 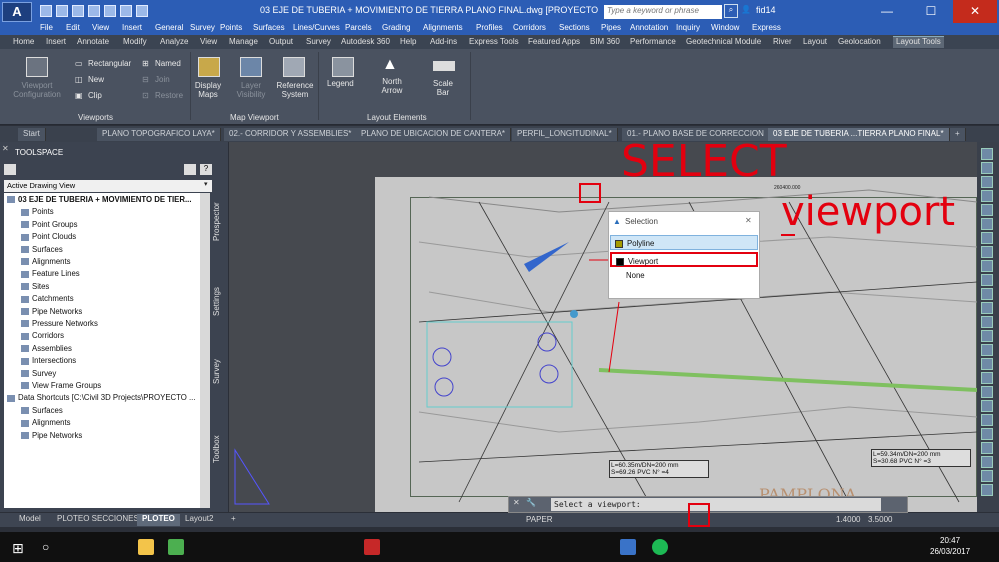 What do you see at coordinates (93, 41) in the screenshot?
I see `tab-annotate: Annotate` at bounding box center [93, 41].